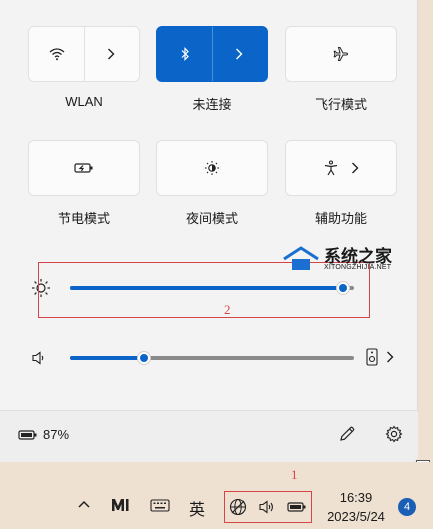 The image size is (433, 529). I want to click on audio-output-button, so click(380, 357).